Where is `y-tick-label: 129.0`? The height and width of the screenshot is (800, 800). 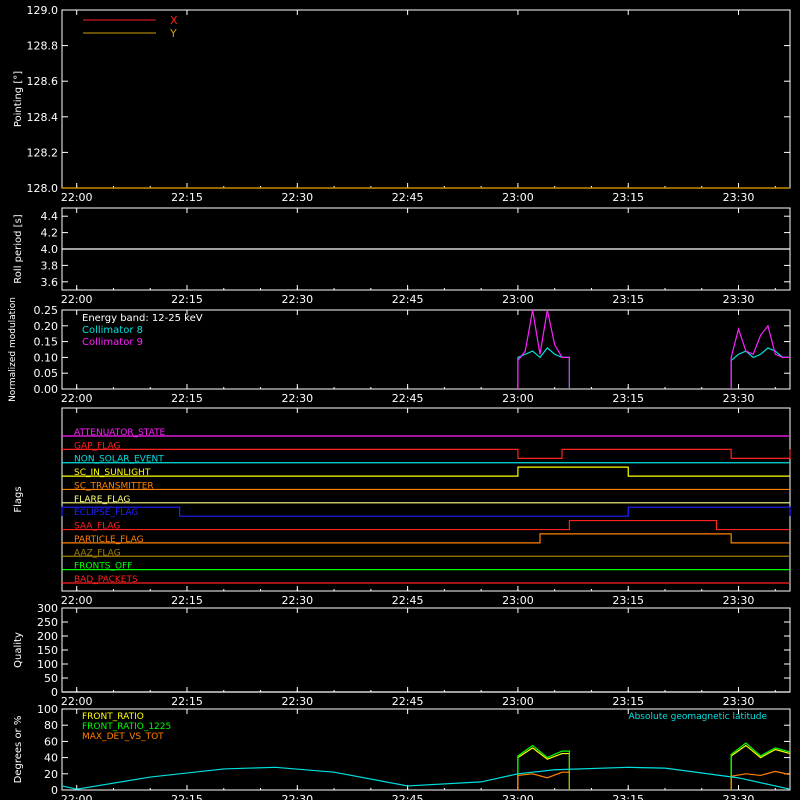
y-tick-label: 129.0 is located at coordinates (43, 10).